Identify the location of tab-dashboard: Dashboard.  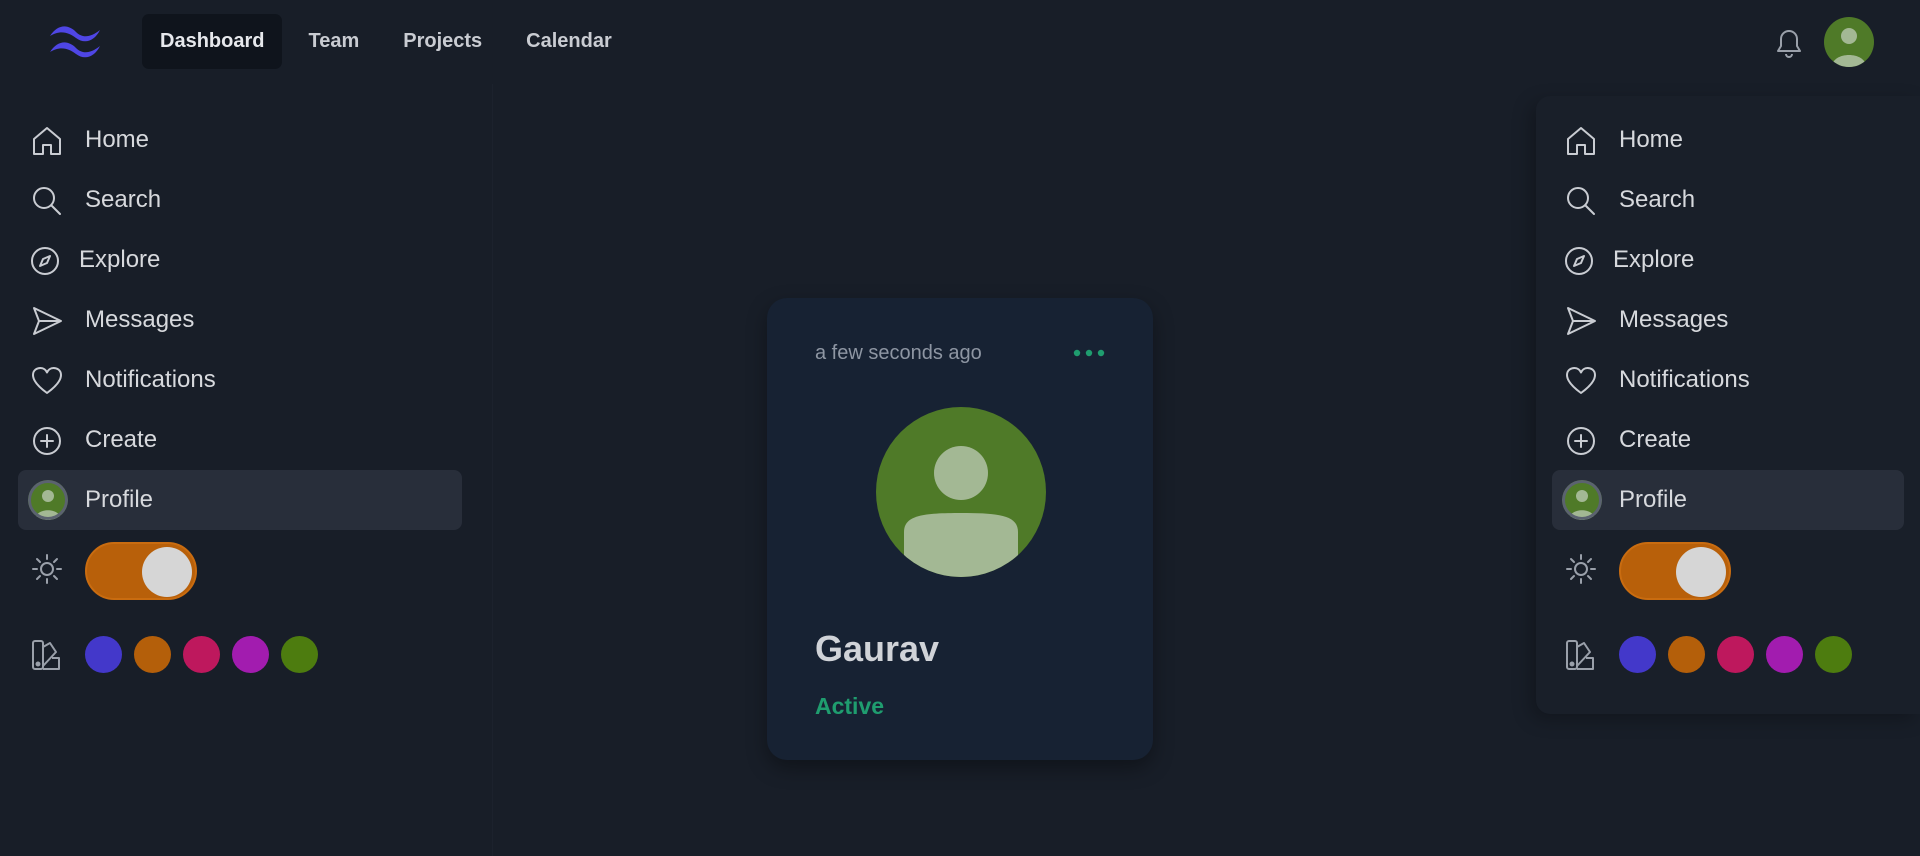
(212, 41).